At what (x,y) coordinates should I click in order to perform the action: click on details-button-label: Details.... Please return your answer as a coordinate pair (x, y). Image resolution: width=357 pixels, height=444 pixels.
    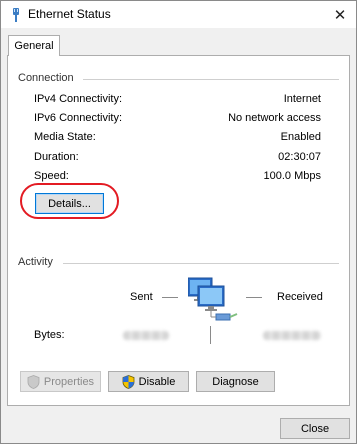
    Looking at the image, I should click on (69, 203).